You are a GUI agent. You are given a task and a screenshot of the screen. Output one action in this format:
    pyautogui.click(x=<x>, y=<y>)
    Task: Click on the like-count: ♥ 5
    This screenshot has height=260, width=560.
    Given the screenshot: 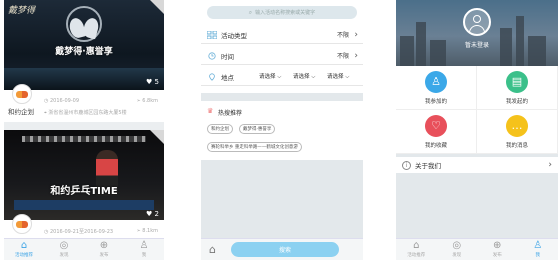 What is the action you would take?
    pyautogui.click(x=152, y=82)
    